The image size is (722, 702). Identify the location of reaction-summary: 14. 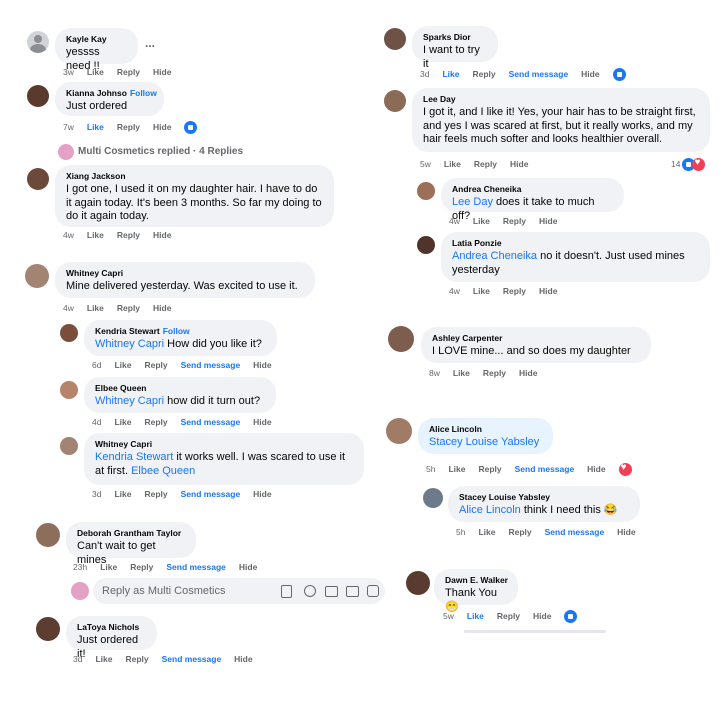
(688, 164).